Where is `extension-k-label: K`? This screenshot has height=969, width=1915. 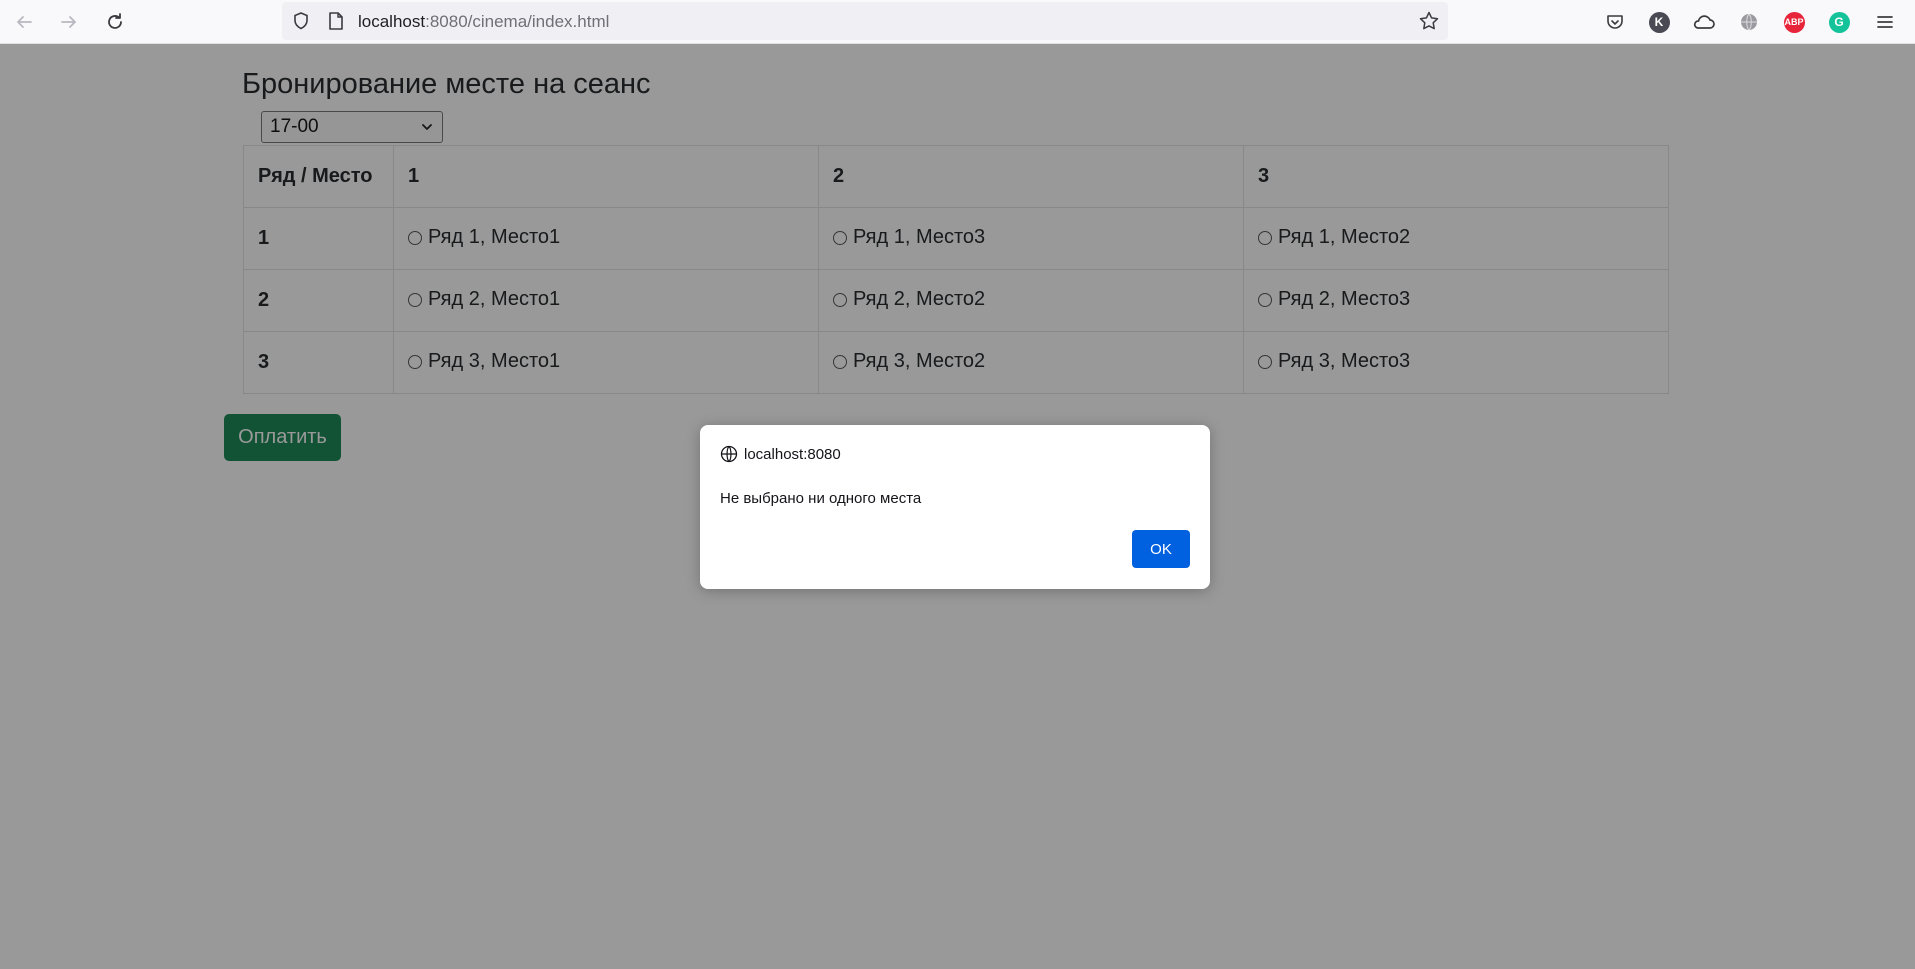
extension-k-label: K is located at coordinates (1659, 22).